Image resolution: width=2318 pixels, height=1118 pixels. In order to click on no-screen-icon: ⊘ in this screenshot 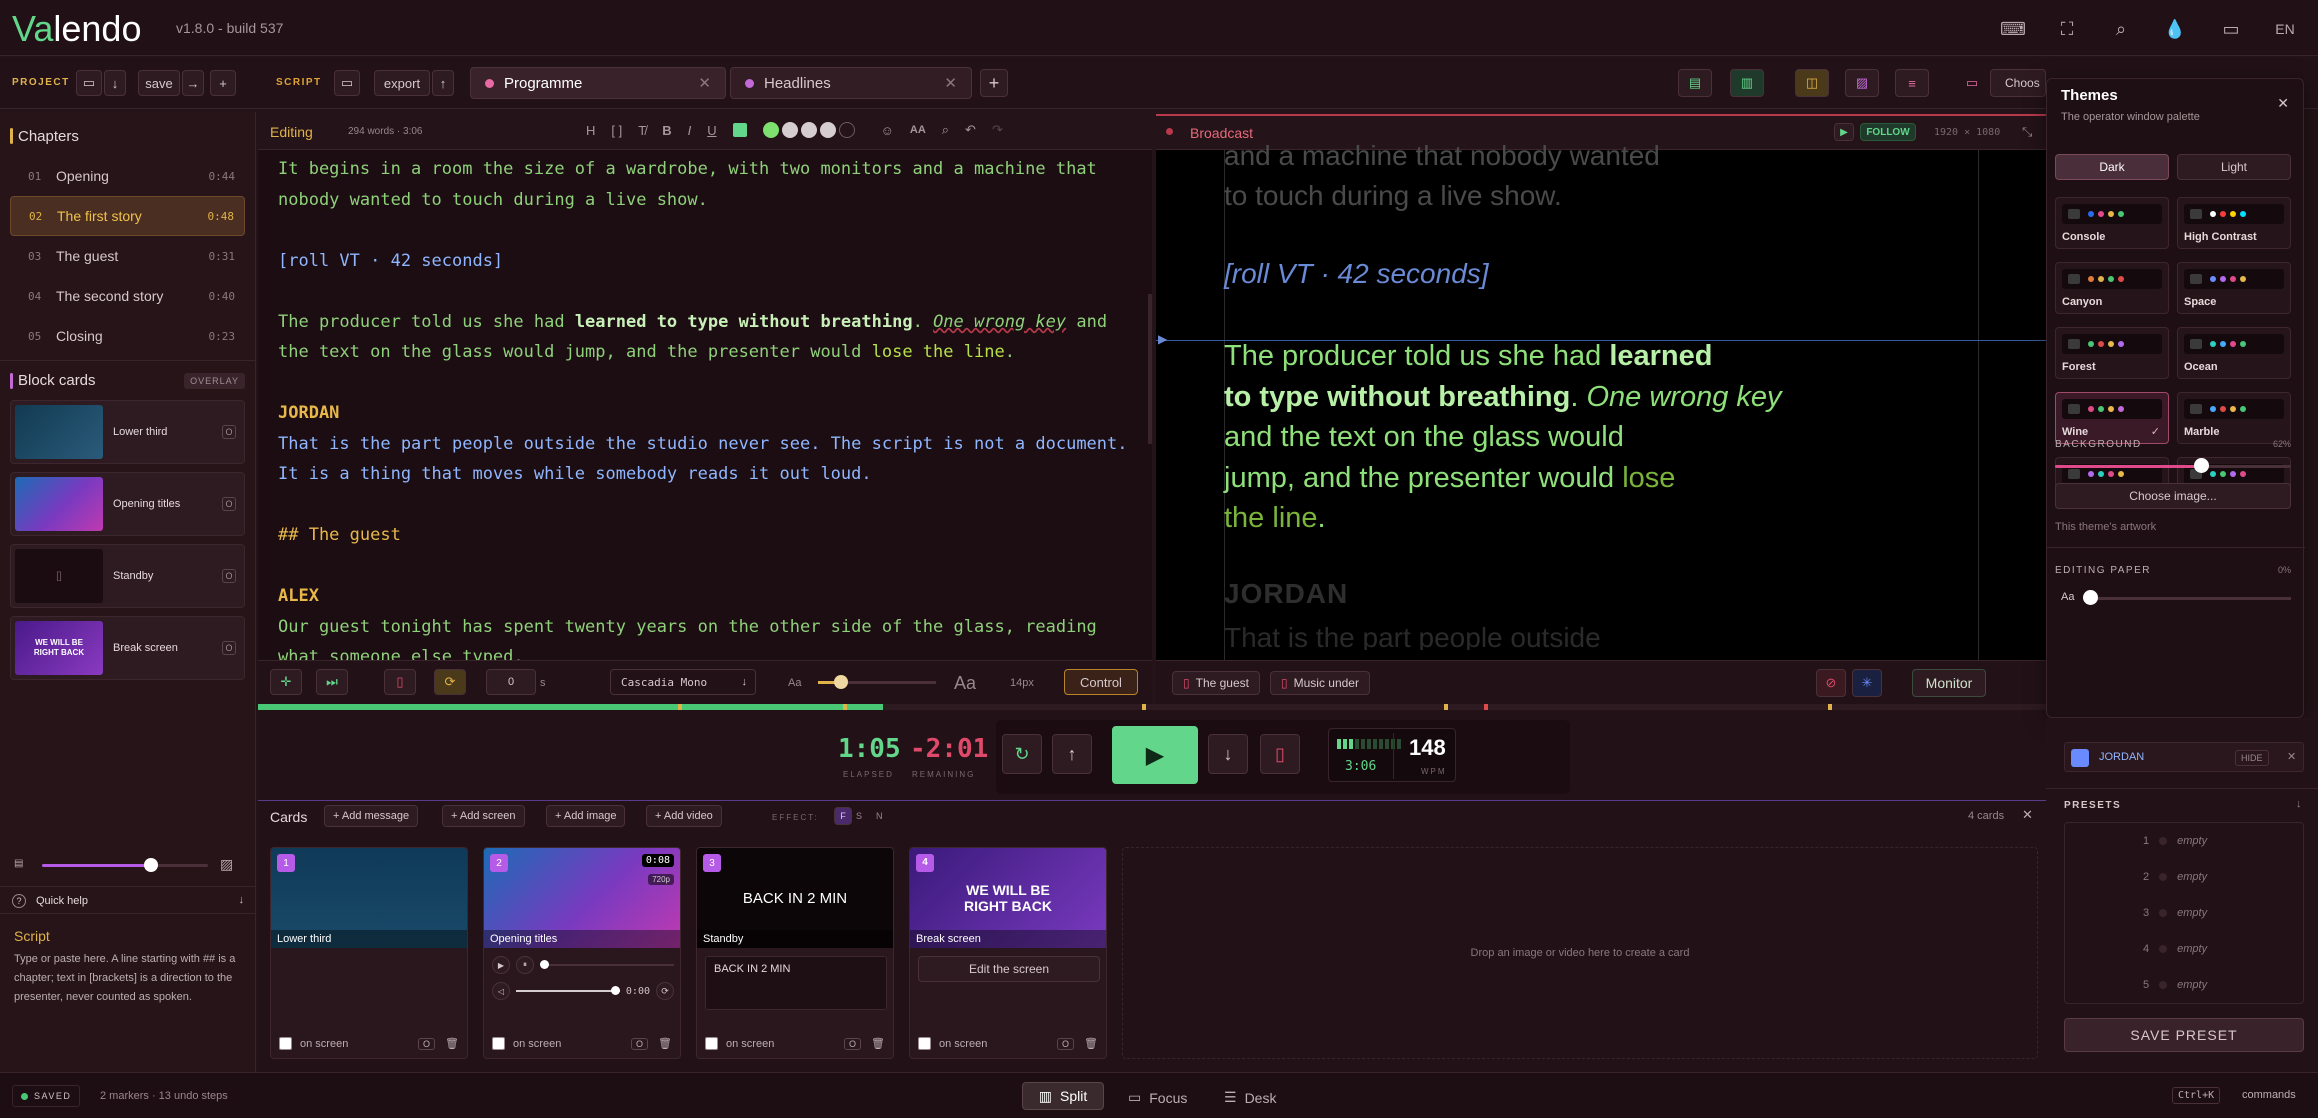, I will do `click(1831, 683)`.